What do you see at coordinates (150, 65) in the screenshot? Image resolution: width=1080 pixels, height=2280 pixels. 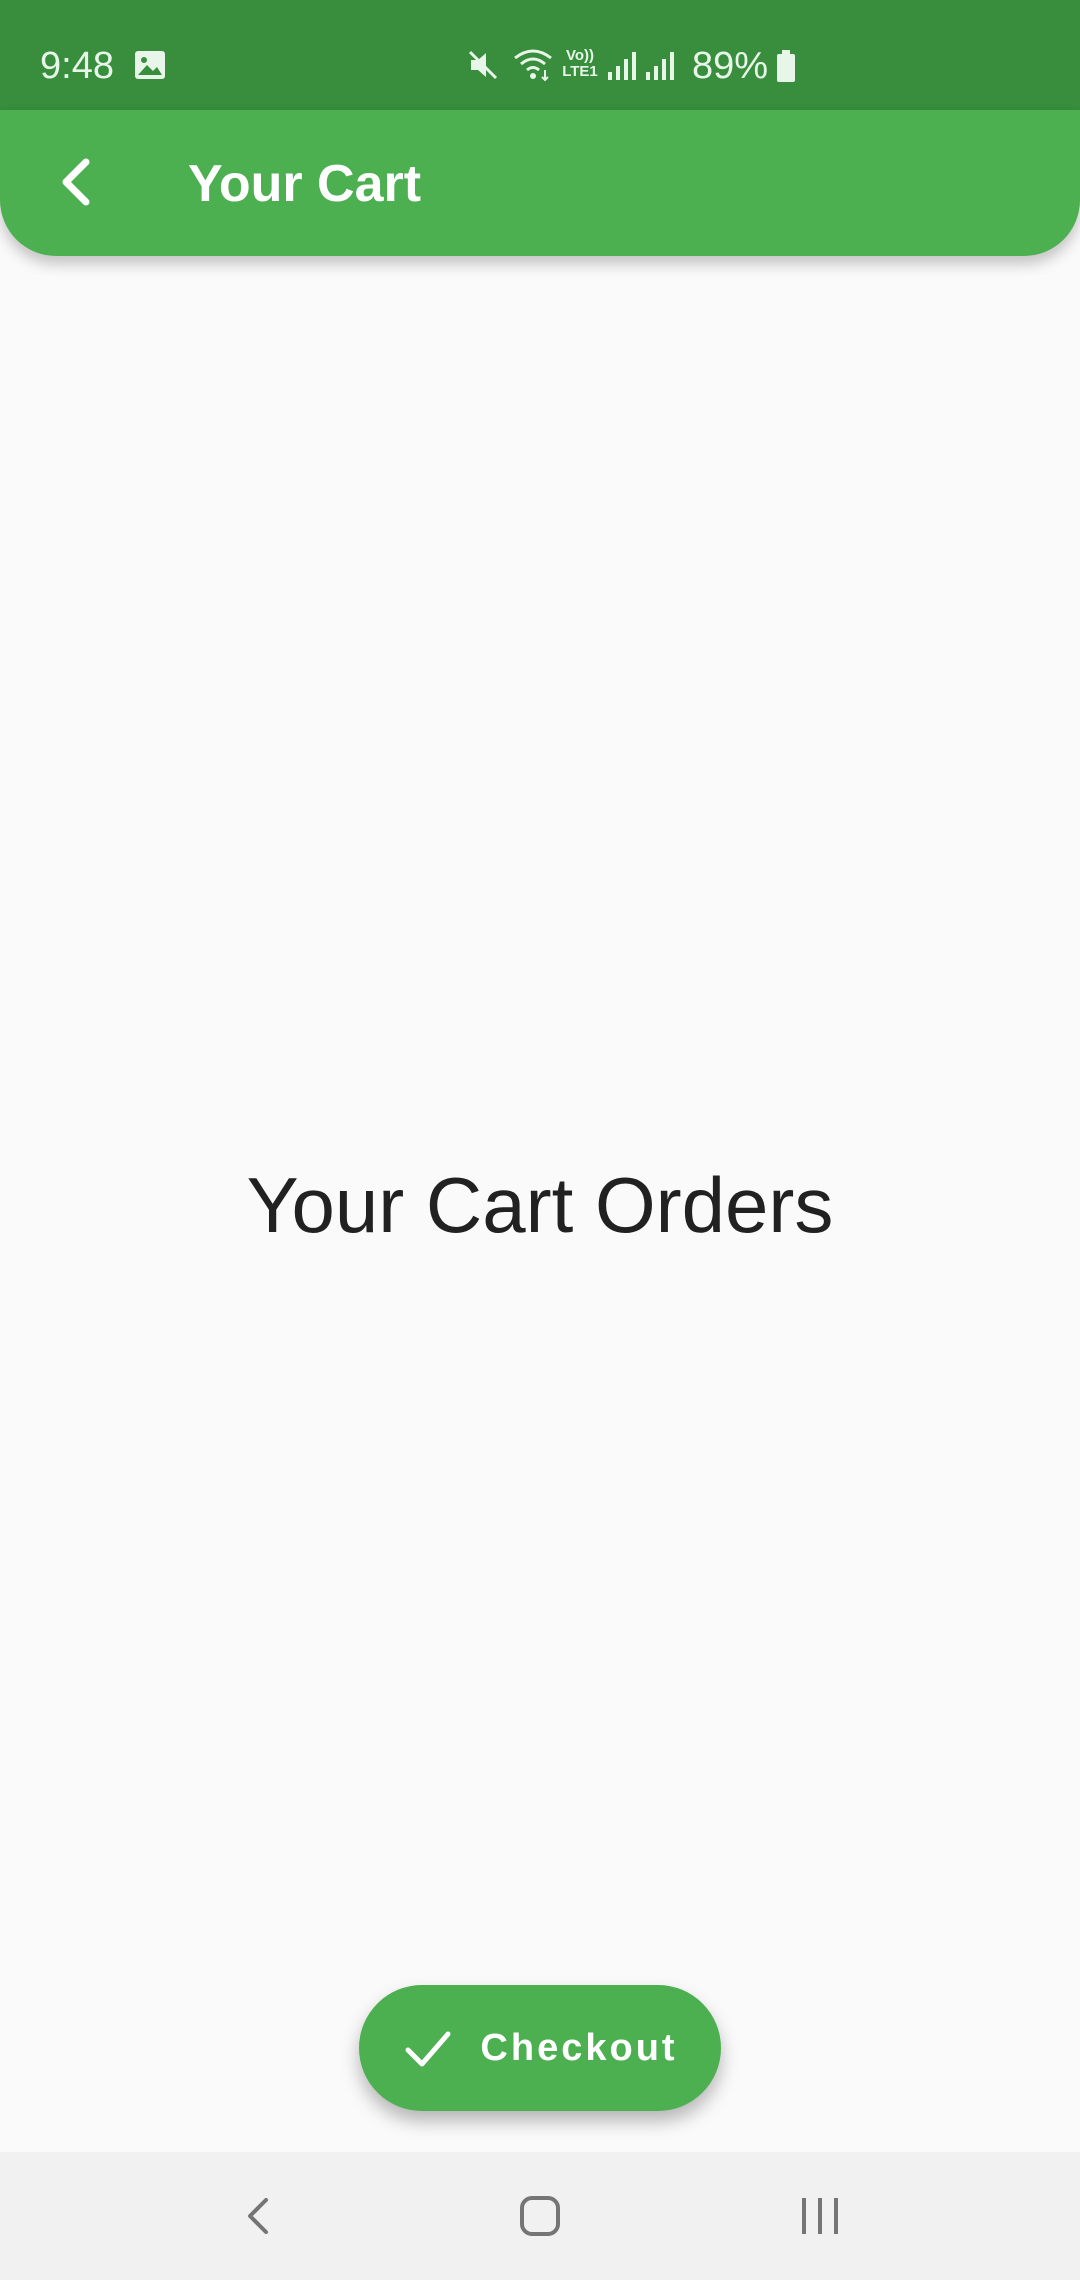 I see `gallery-icon` at bounding box center [150, 65].